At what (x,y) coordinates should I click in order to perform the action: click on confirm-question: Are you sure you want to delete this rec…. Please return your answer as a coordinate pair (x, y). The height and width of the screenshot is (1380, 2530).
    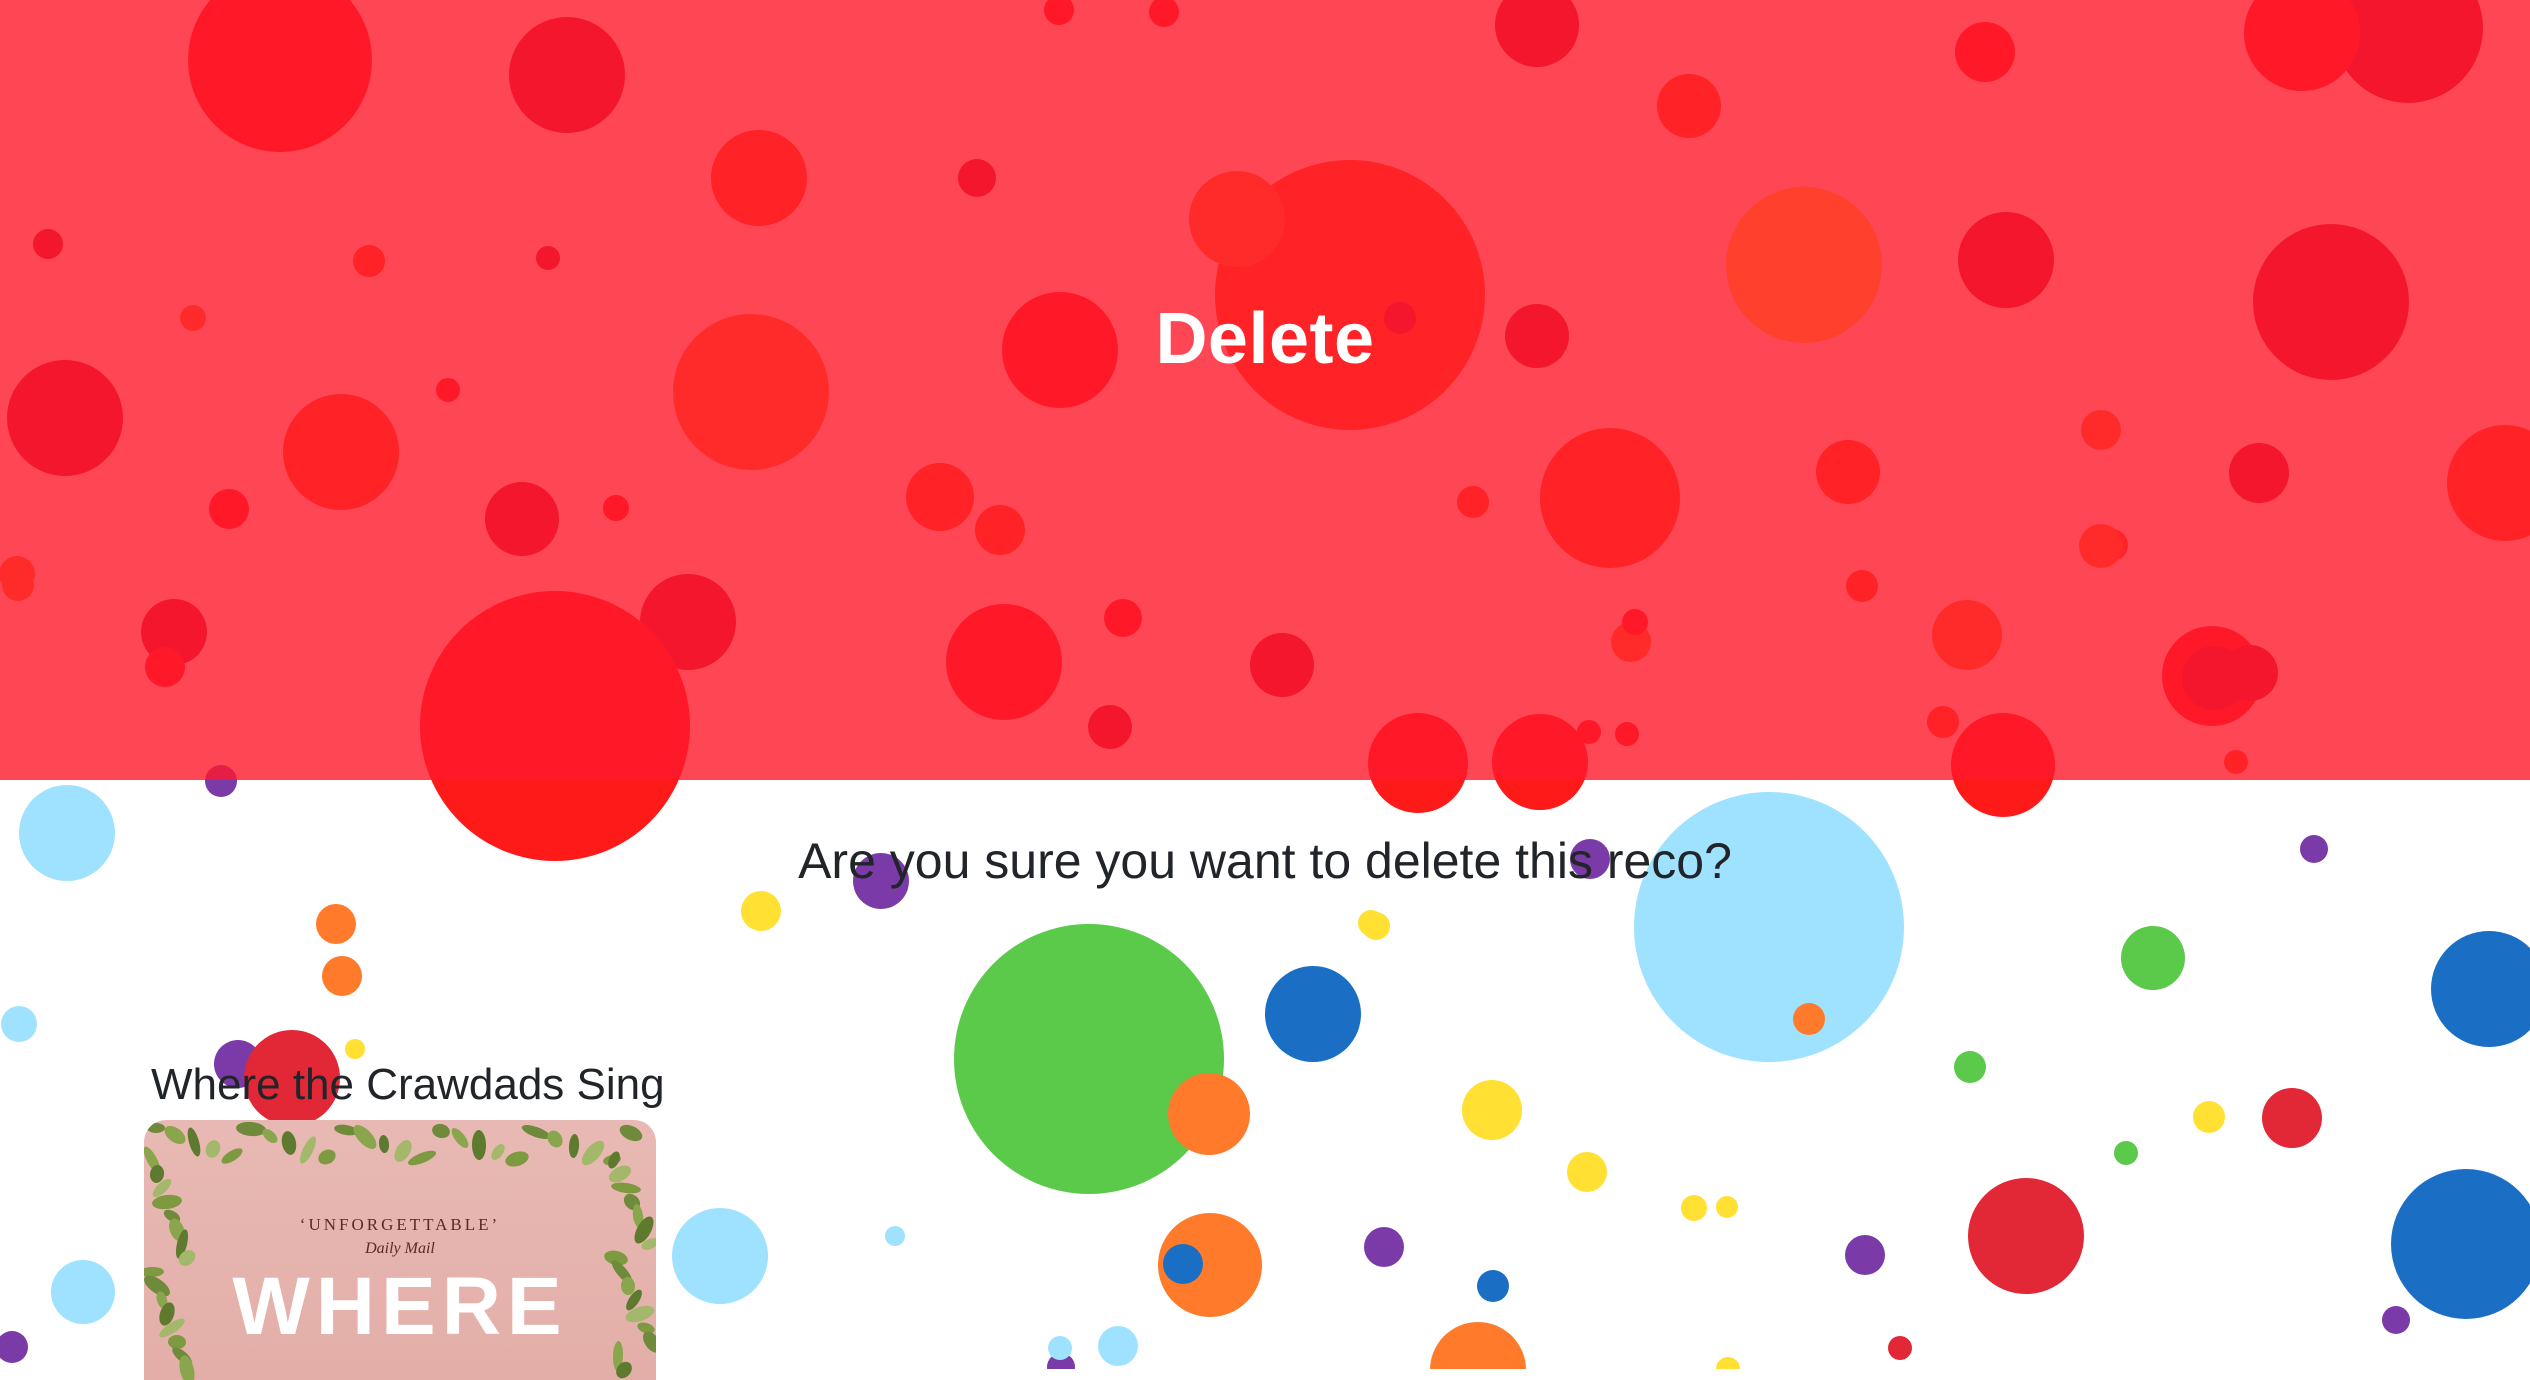
    Looking at the image, I should click on (1265, 861).